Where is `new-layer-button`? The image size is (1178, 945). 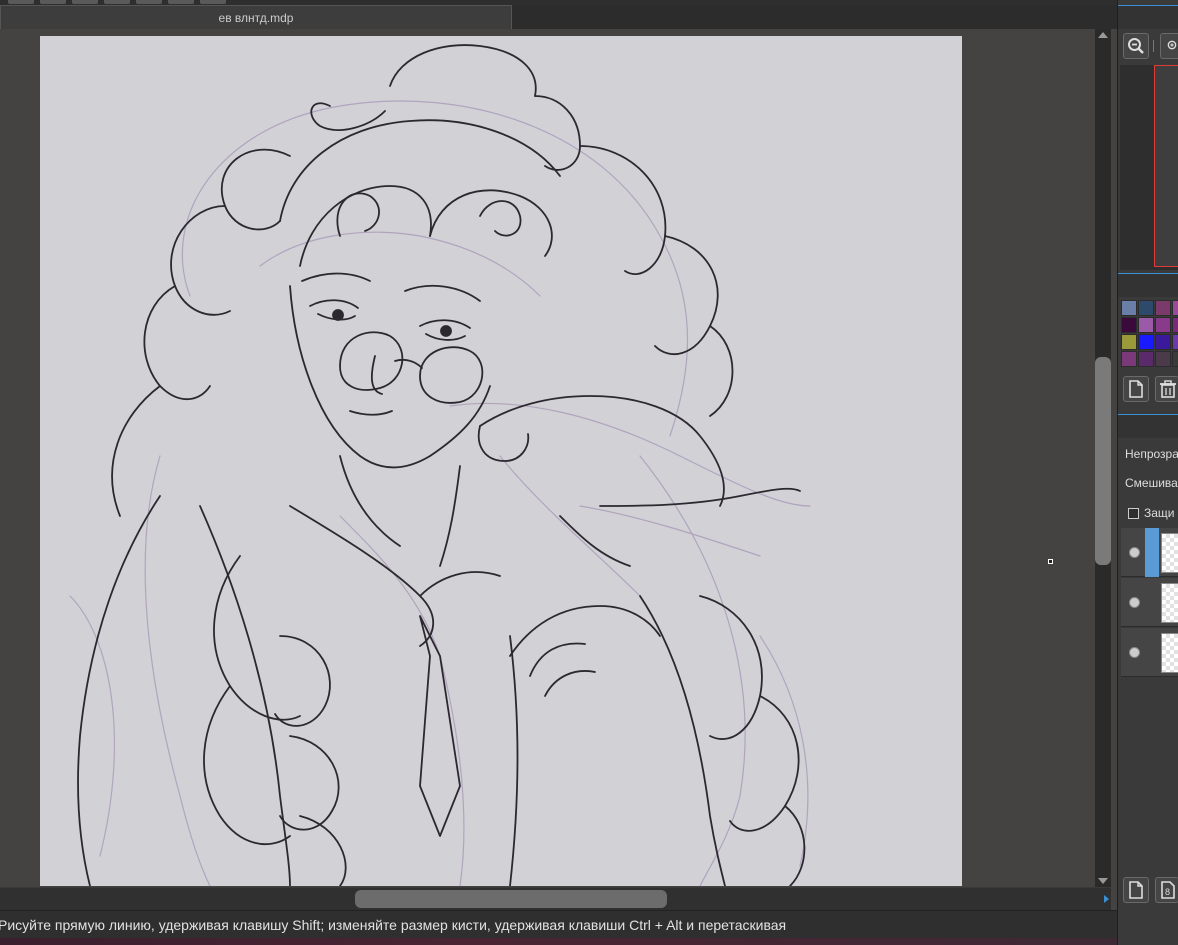 new-layer-button is located at coordinates (1136, 890).